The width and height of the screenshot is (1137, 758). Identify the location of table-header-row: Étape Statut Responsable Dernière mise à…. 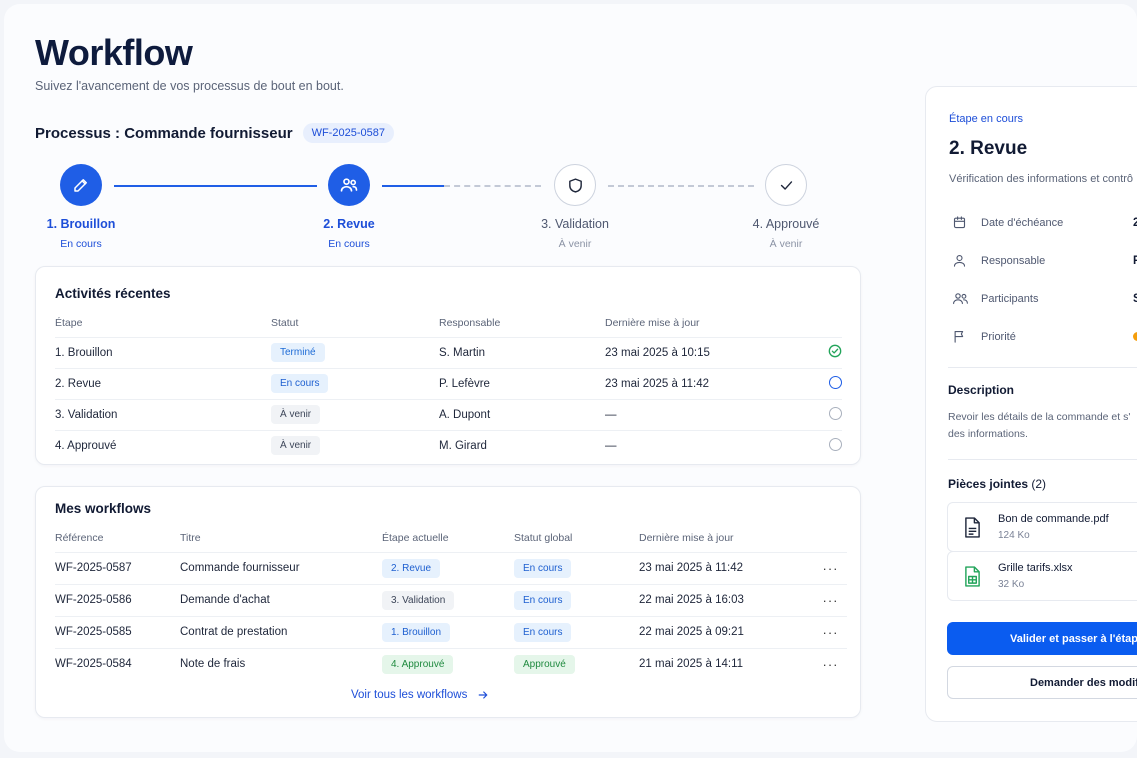
(448, 323).